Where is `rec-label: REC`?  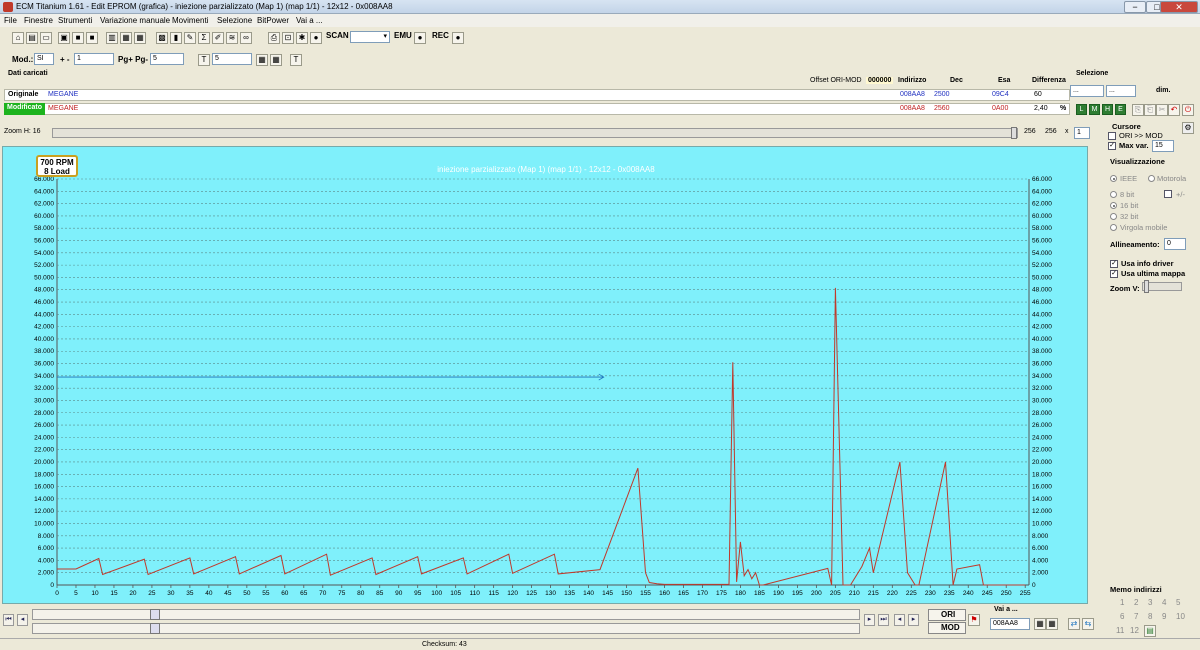
rec-label: REC is located at coordinates (440, 35).